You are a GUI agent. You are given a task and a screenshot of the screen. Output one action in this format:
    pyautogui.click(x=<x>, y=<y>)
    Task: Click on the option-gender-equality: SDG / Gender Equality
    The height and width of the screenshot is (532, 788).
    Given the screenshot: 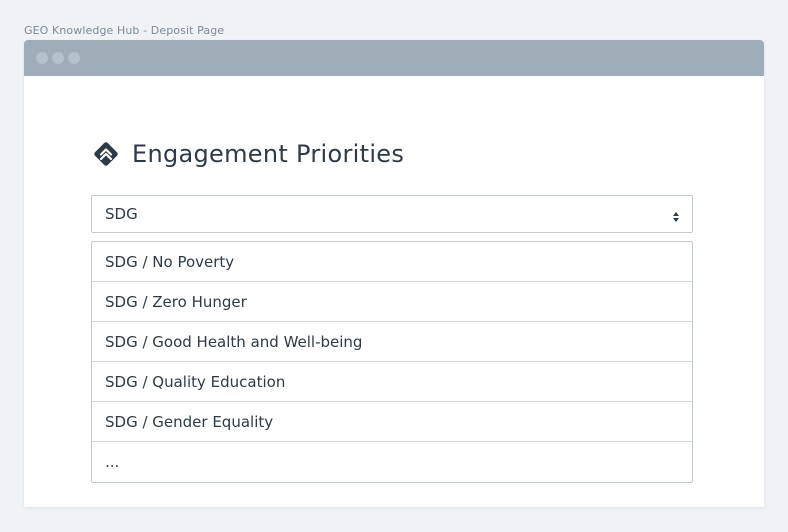 What is the action you would take?
    pyautogui.click(x=392, y=422)
    